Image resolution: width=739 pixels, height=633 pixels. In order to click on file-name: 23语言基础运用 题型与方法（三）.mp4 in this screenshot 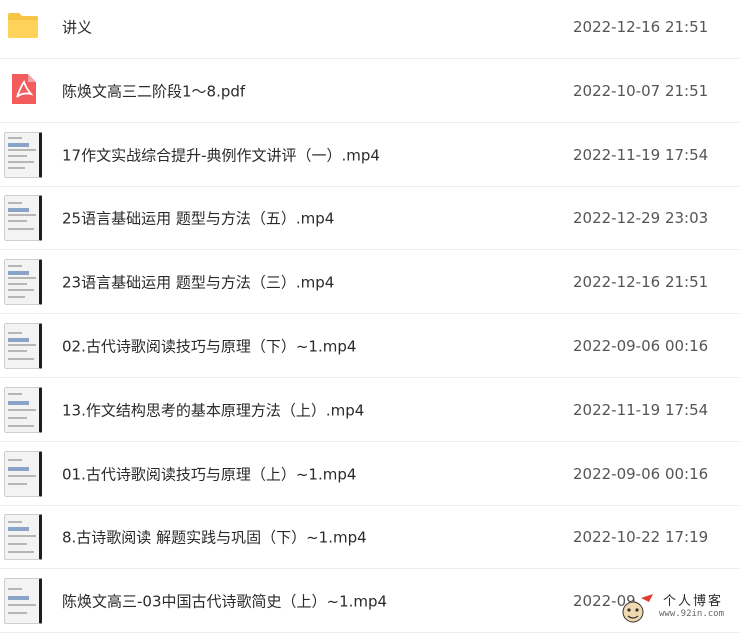, I will do `click(198, 282)`.